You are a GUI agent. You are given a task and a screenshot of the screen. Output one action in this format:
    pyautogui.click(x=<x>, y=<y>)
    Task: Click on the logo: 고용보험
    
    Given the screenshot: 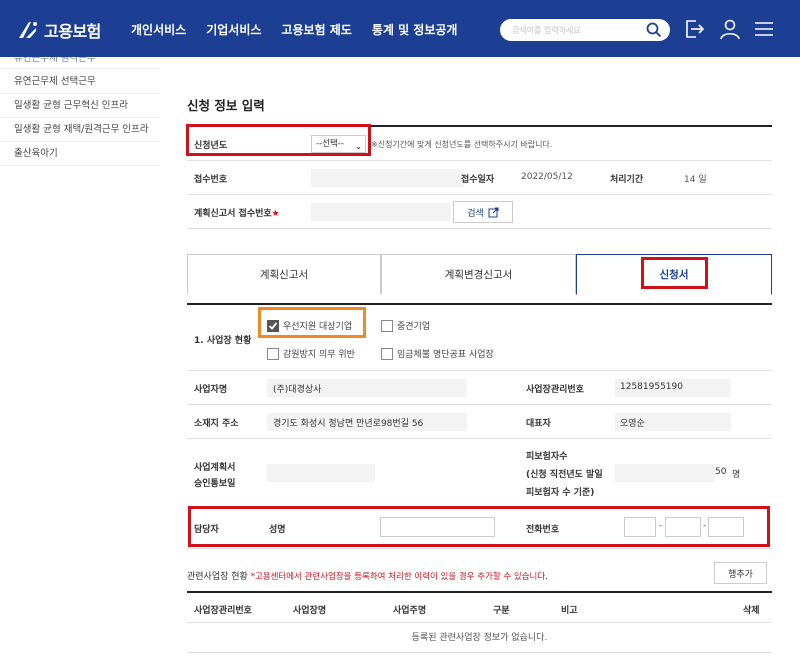 What is the action you would take?
    pyautogui.click(x=58, y=30)
    